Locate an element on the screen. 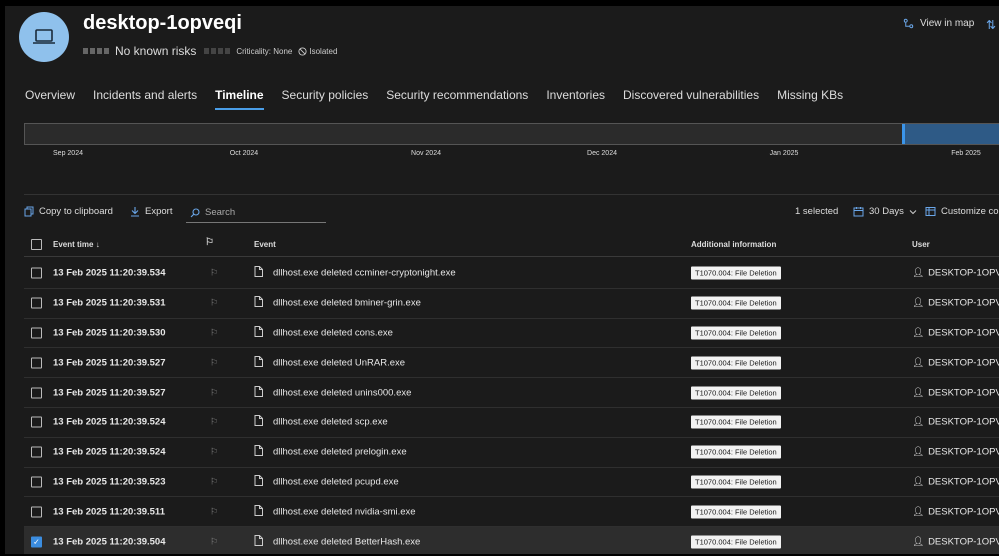  search-icon is located at coordinates (195, 212).